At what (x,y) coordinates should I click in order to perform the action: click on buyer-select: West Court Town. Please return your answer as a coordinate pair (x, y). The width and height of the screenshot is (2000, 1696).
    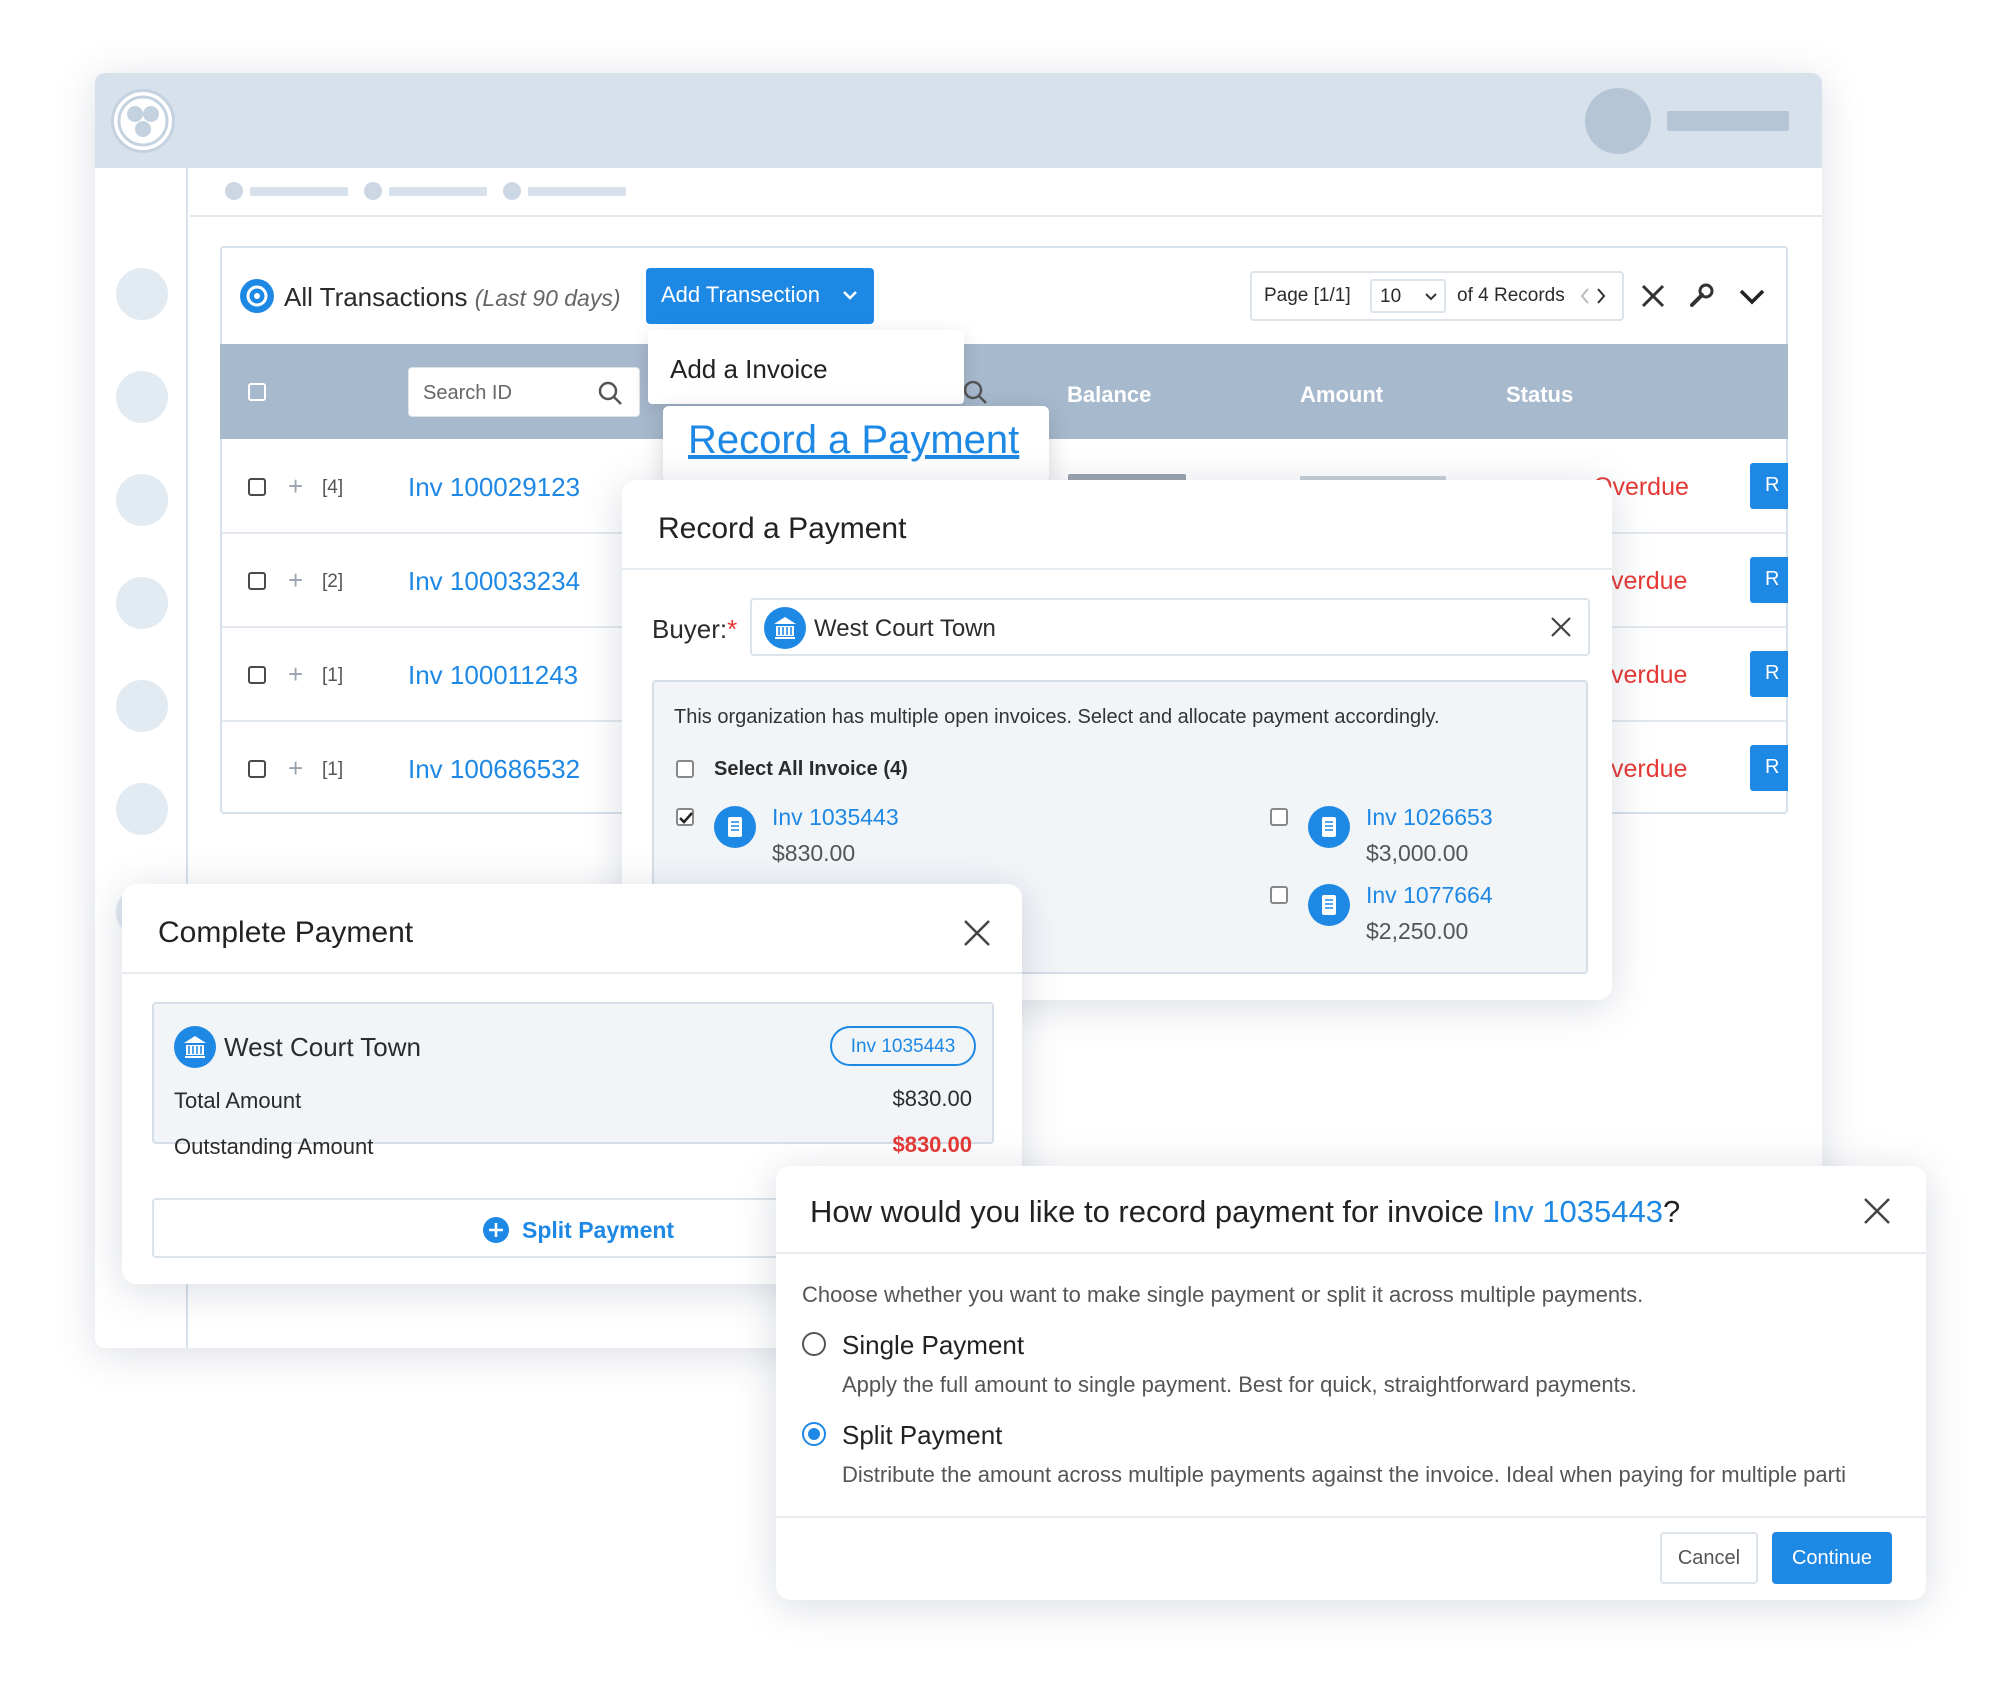
    Looking at the image, I should click on (1170, 627).